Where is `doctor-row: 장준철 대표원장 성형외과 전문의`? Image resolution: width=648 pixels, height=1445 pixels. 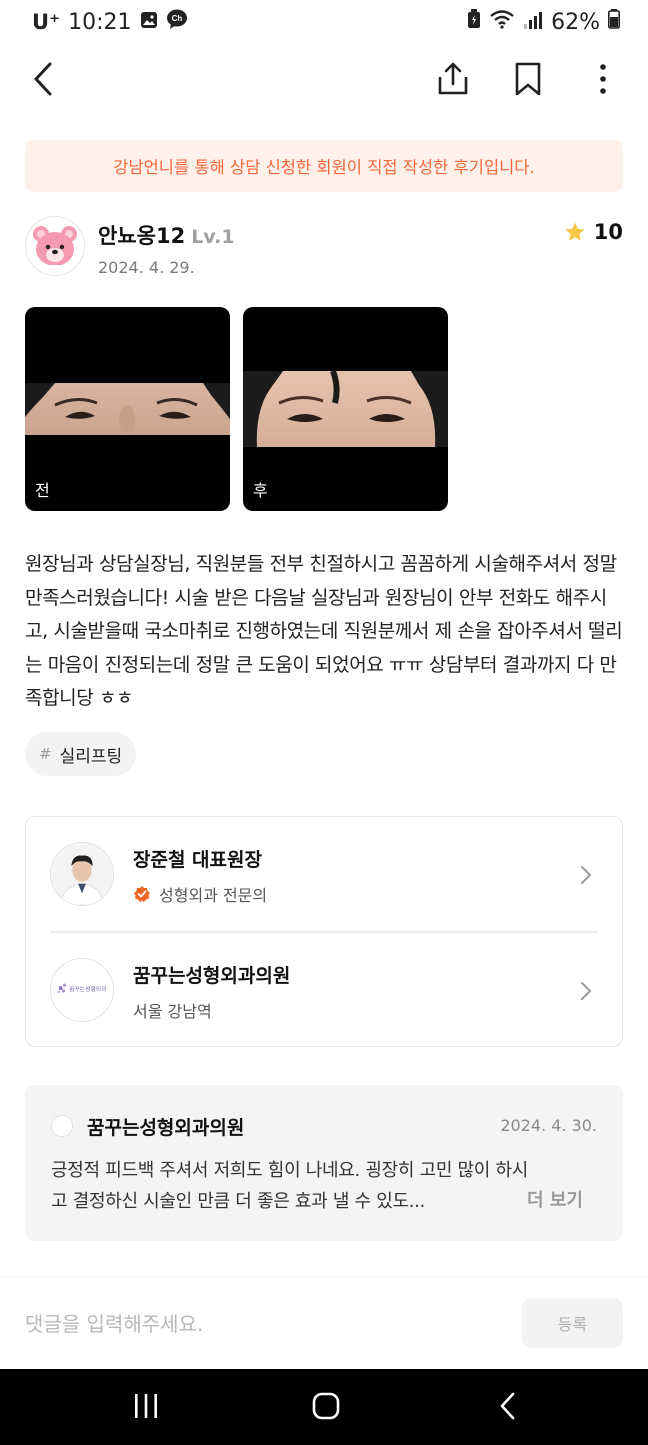 doctor-row: 장준철 대표원장 성형외과 전문의 is located at coordinates (324, 874).